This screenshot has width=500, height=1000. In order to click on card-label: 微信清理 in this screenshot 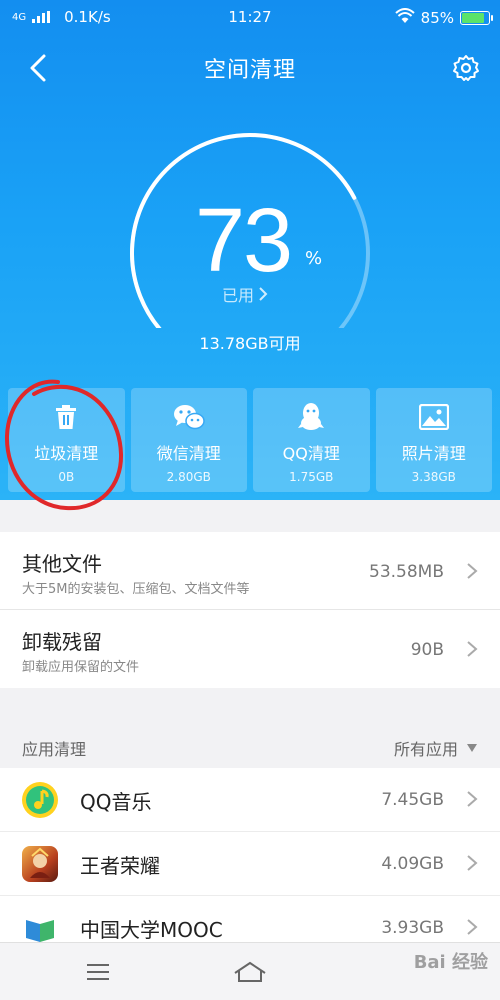, I will do `click(188, 453)`.